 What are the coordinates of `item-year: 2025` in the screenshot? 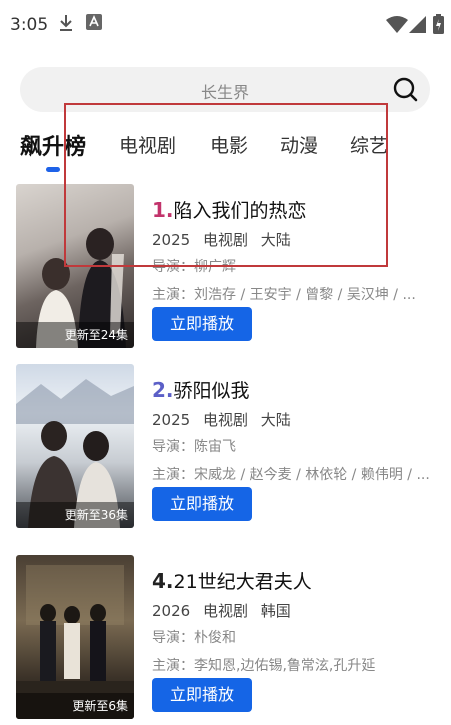 It's located at (171, 420).